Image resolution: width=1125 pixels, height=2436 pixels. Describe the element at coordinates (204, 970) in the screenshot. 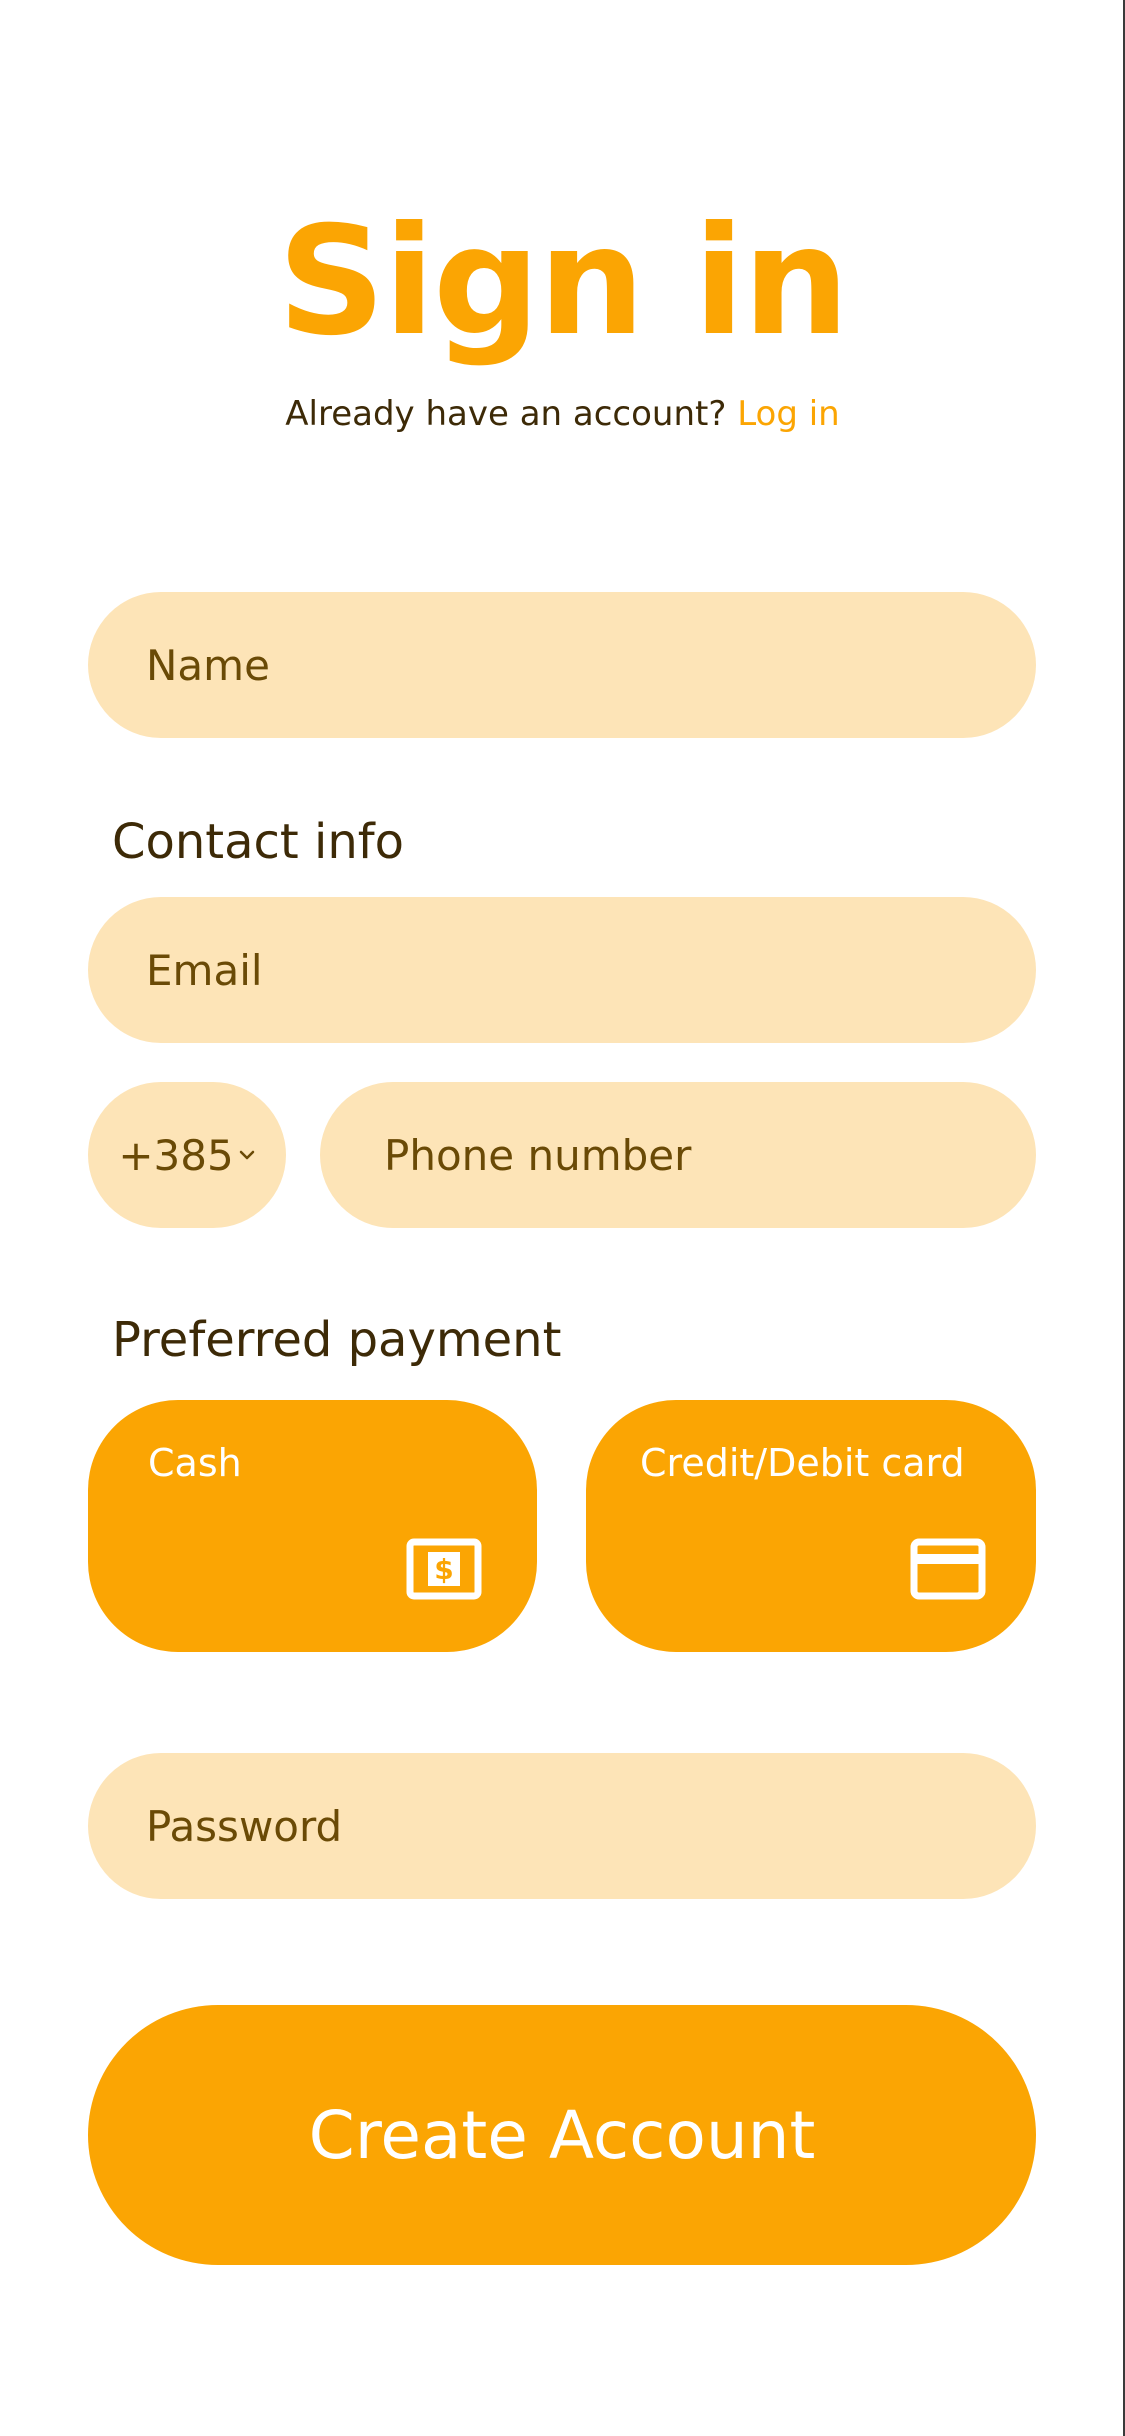

I see `email-placeholder: Email` at that location.